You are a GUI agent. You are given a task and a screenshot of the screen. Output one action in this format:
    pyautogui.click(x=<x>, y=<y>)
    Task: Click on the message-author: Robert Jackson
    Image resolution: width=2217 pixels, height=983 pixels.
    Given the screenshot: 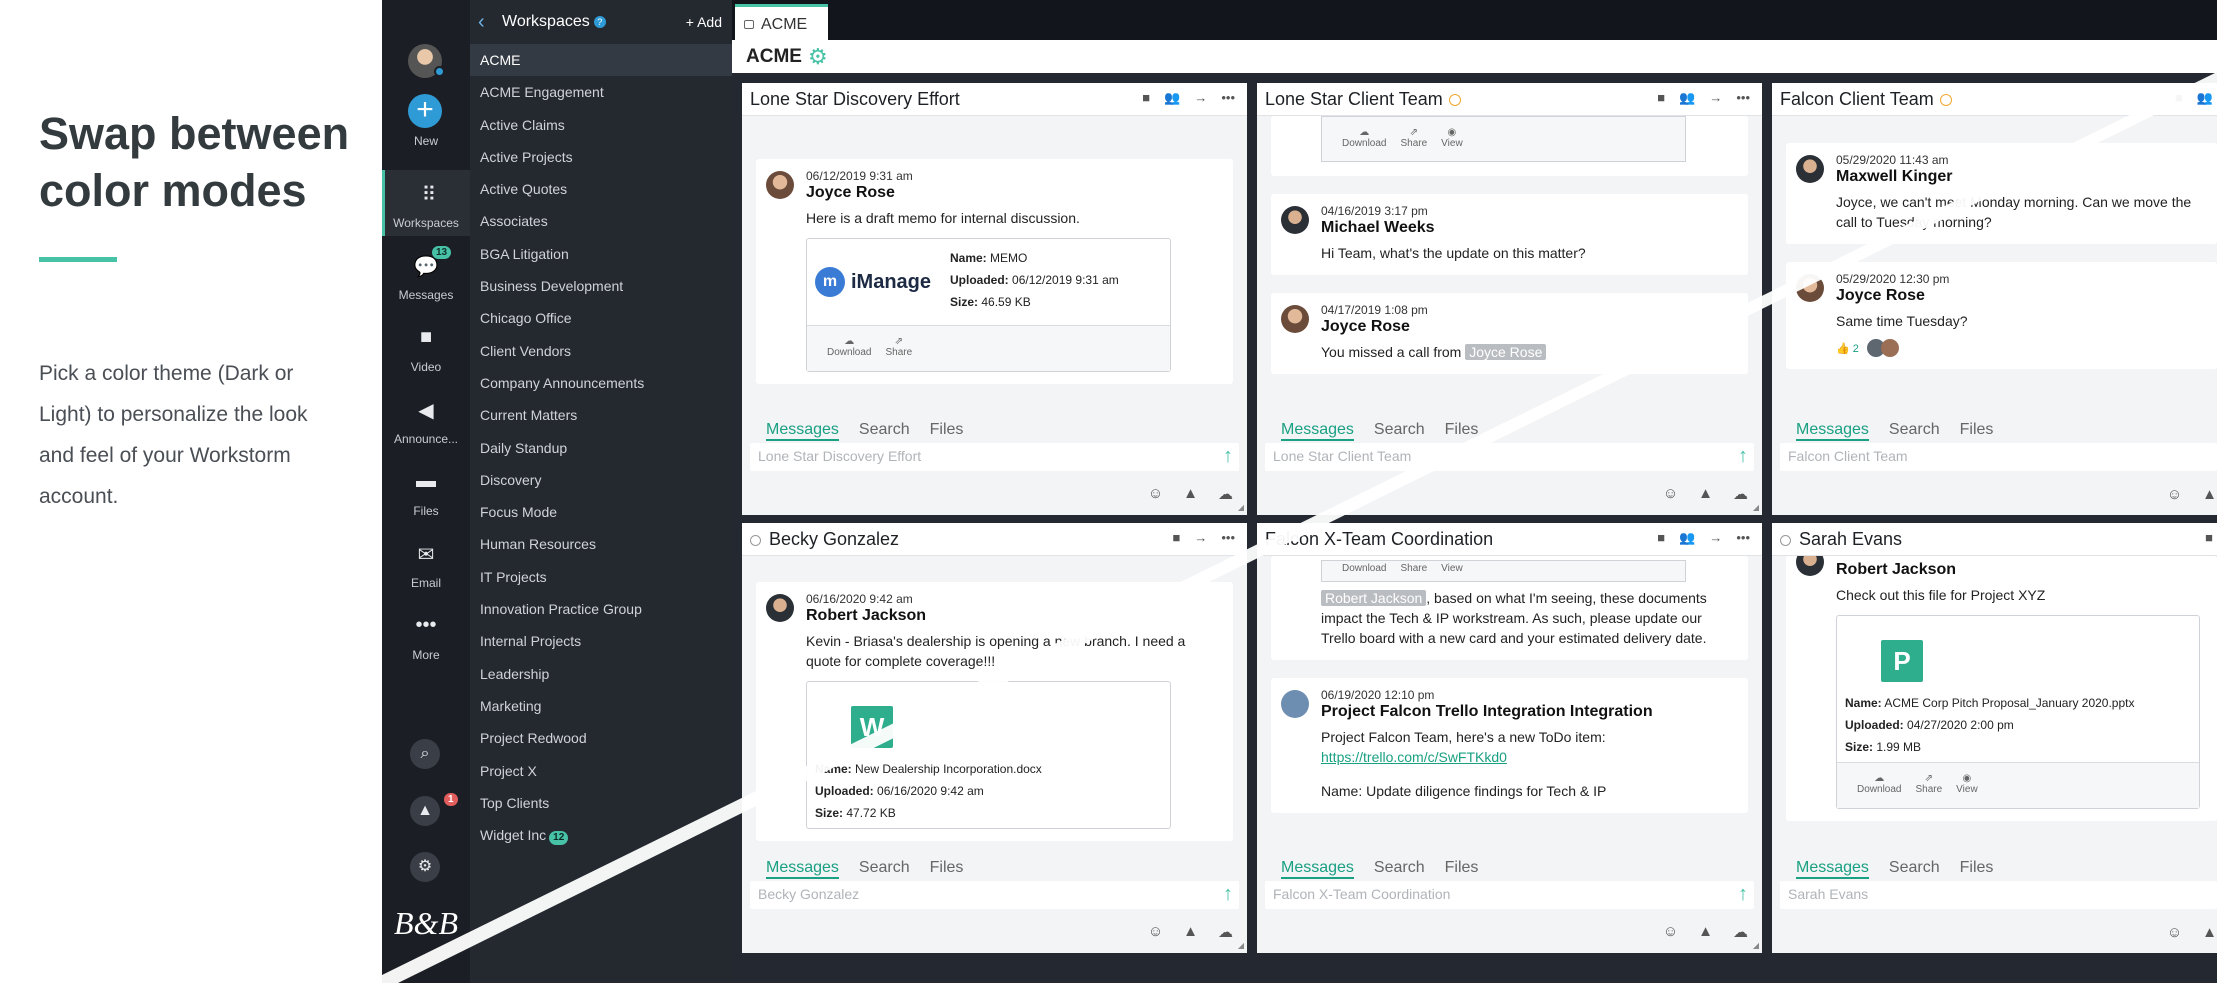 What is the action you would take?
    pyautogui.click(x=2020, y=570)
    